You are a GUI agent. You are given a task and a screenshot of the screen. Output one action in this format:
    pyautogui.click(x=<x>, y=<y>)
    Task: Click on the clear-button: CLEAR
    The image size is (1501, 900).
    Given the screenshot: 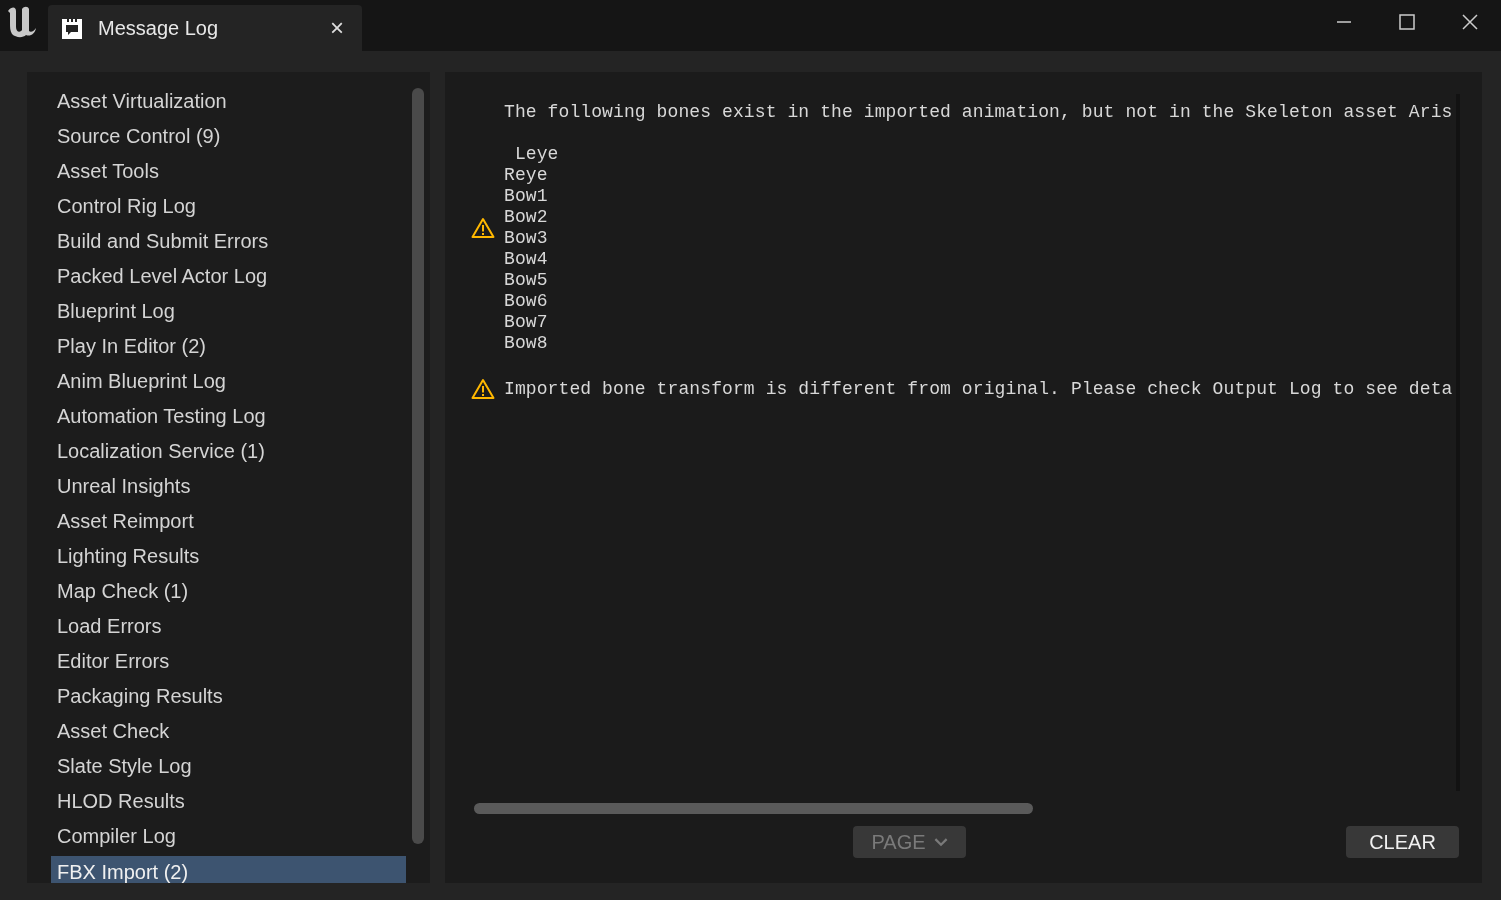 What is the action you would take?
    pyautogui.click(x=1402, y=842)
    